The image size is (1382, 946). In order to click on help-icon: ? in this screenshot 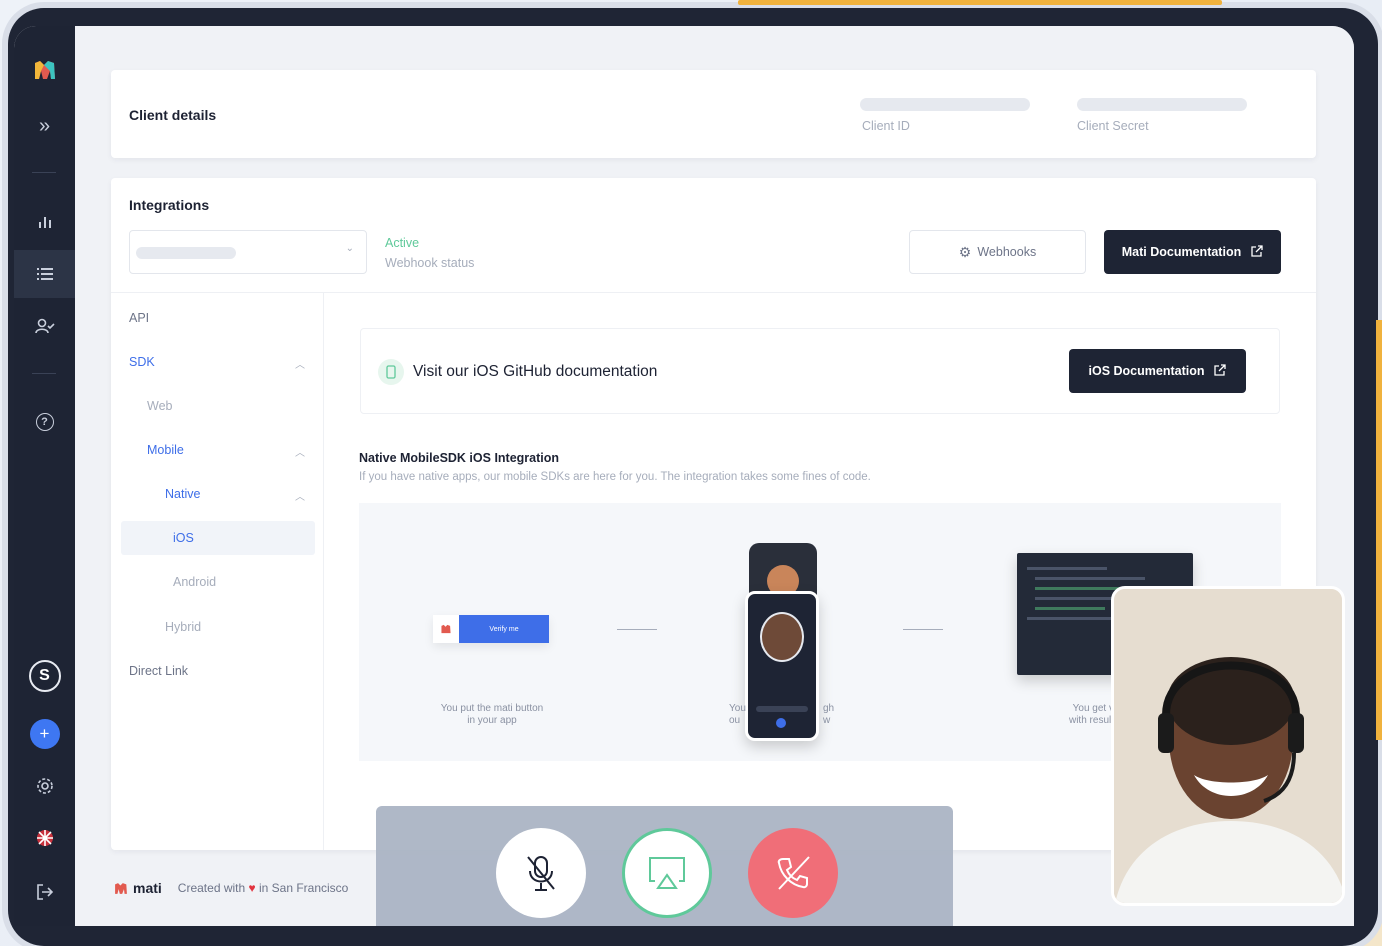, I will do `click(44, 422)`.